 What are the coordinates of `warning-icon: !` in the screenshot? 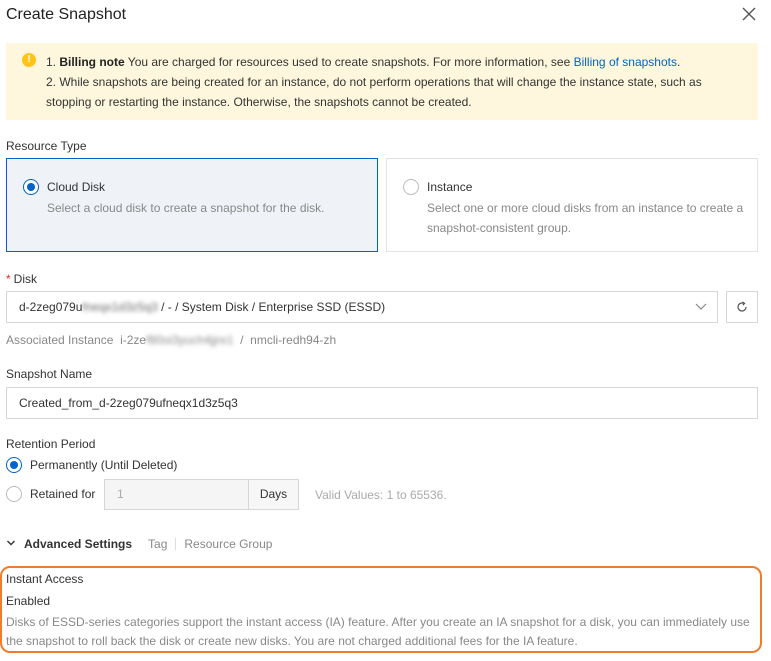 It's located at (29, 60).